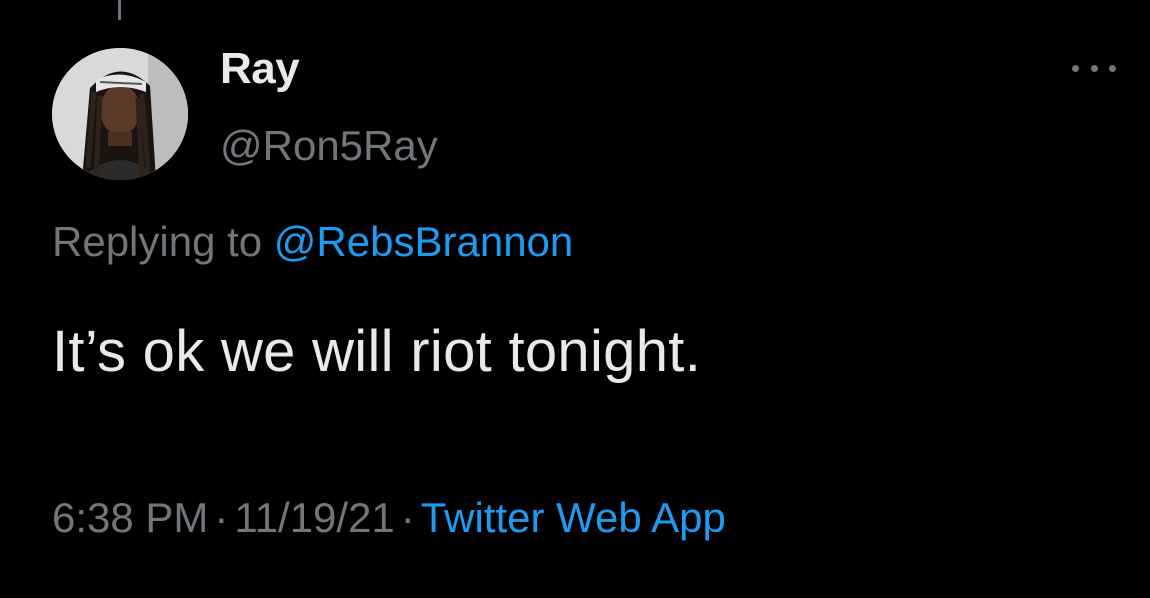 Image resolution: width=1150 pixels, height=598 pixels. I want to click on avatar, so click(120, 114).